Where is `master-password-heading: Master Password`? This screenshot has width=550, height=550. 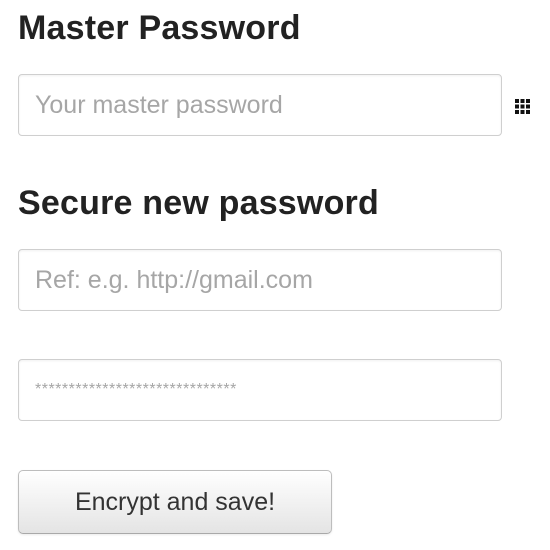 master-password-heading: Master Password is located at coordinates (159, 28).